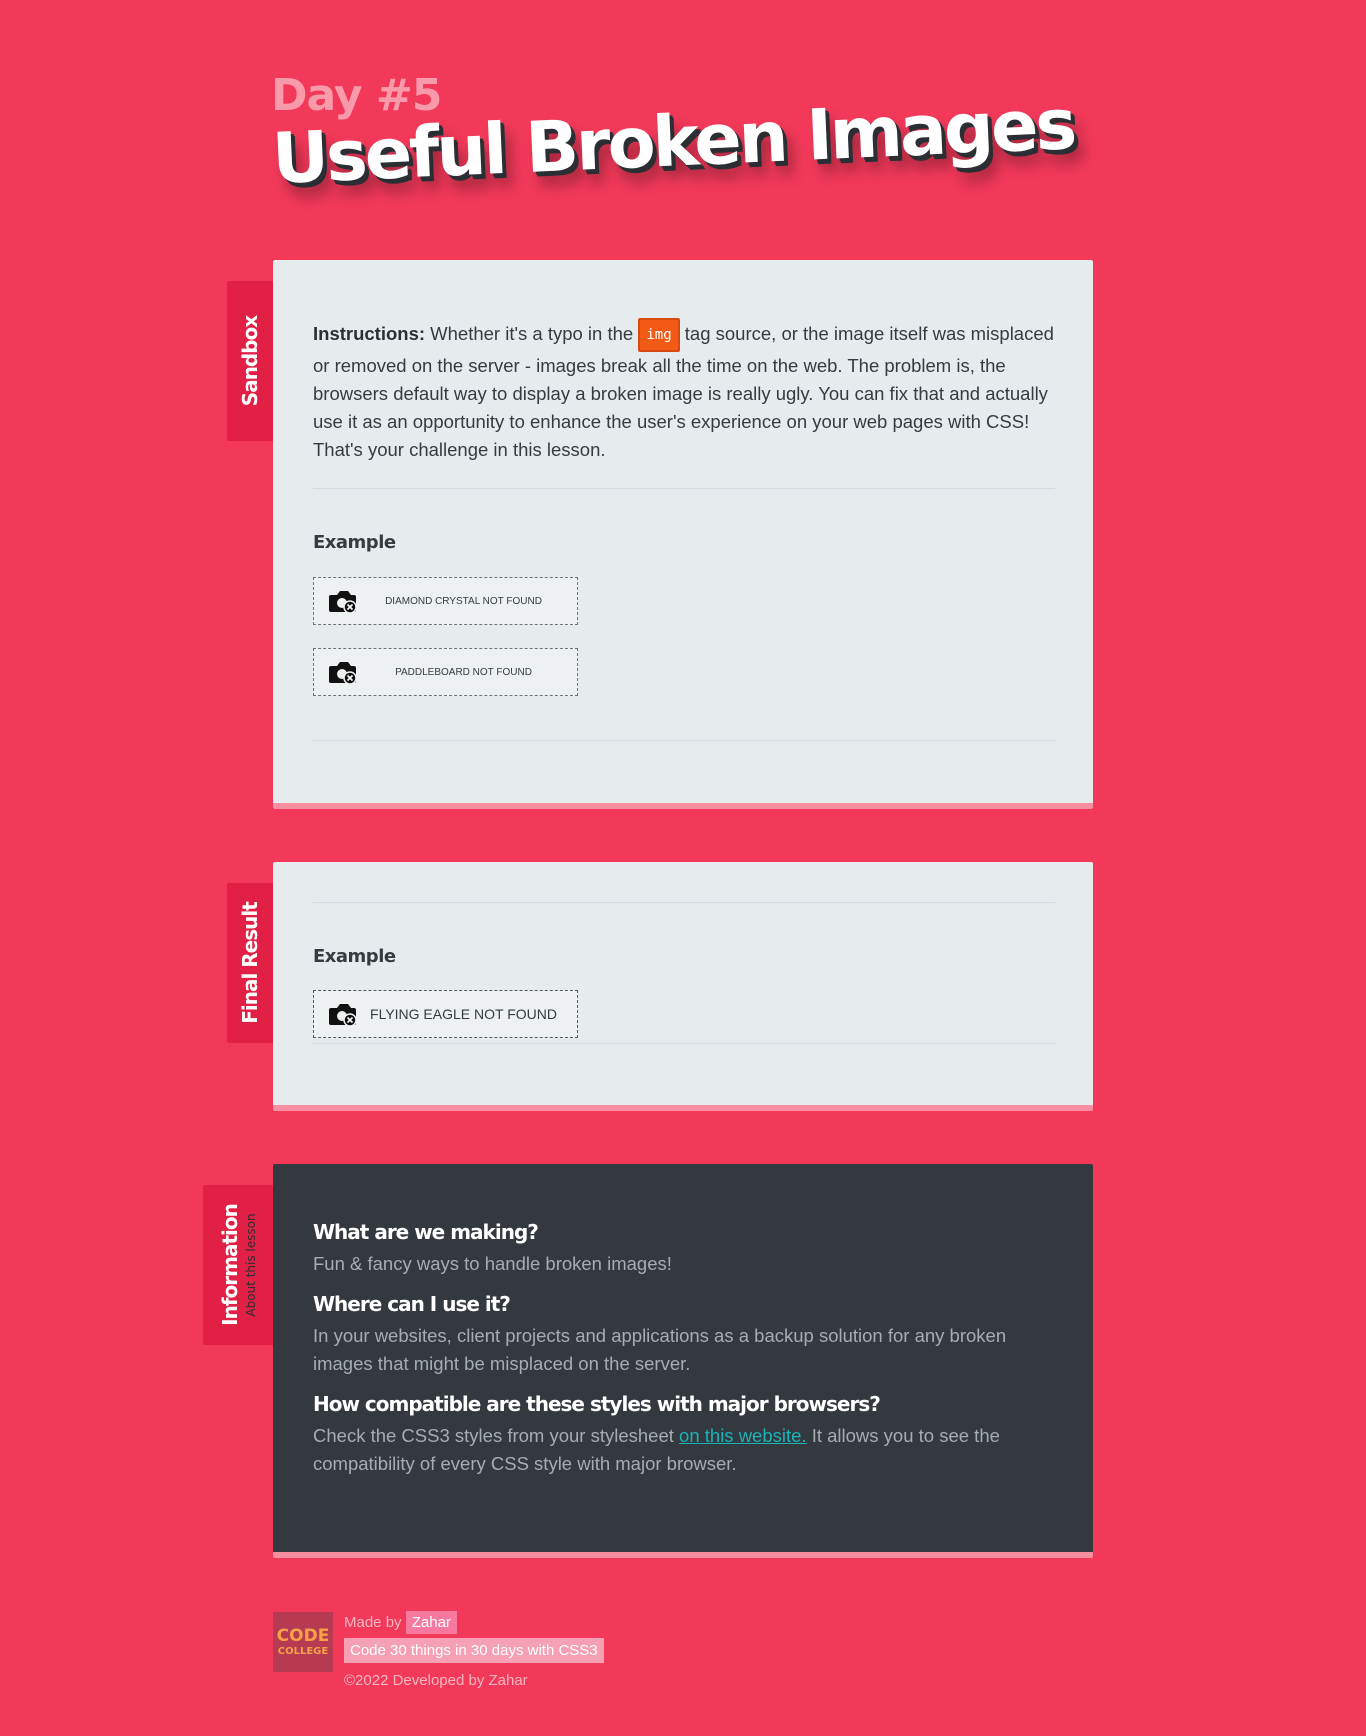 The height and width of the screenshot is (1736, 1366). Describe the element at coordinates (683, 986) in the screenshot. I see `final-result-panel: Example FLYING EAGLE NOT FOUND` at that location.